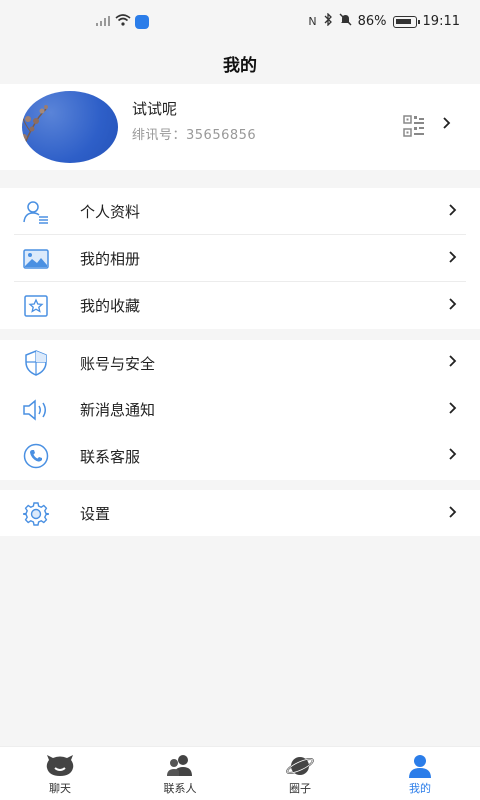 This screenshot has width=480, height=800. I want to click on chat-face-icon, so click(60, 766).